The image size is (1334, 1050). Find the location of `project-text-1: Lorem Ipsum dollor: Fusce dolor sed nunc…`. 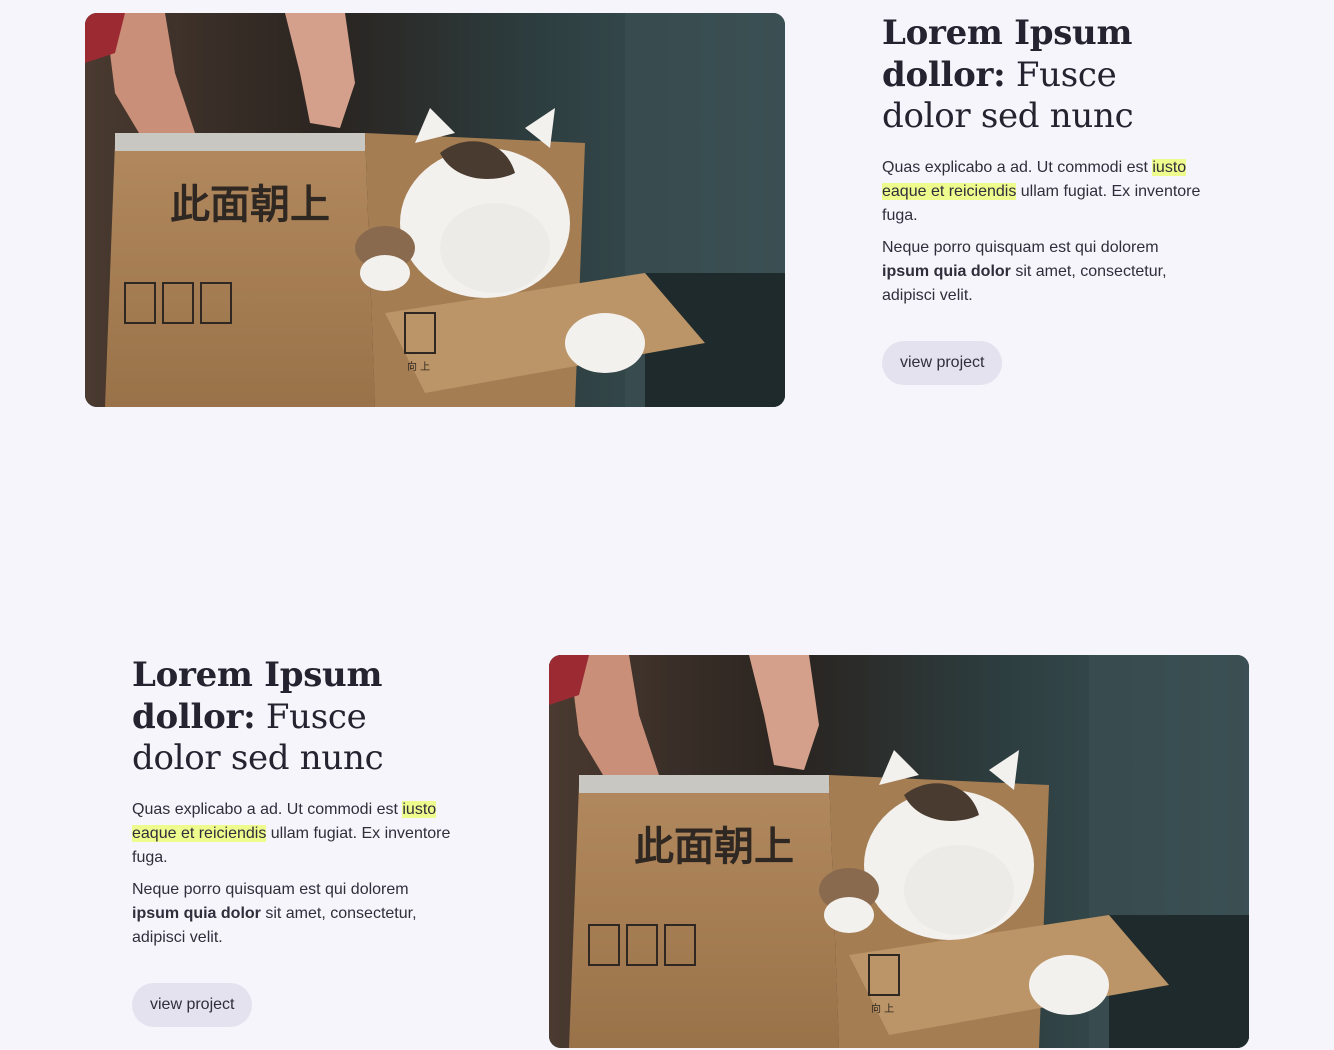

project-text-1: Lorem Ipsum dollor: Fusce dolor sed nunc… is located at coordinates (1047, 199).